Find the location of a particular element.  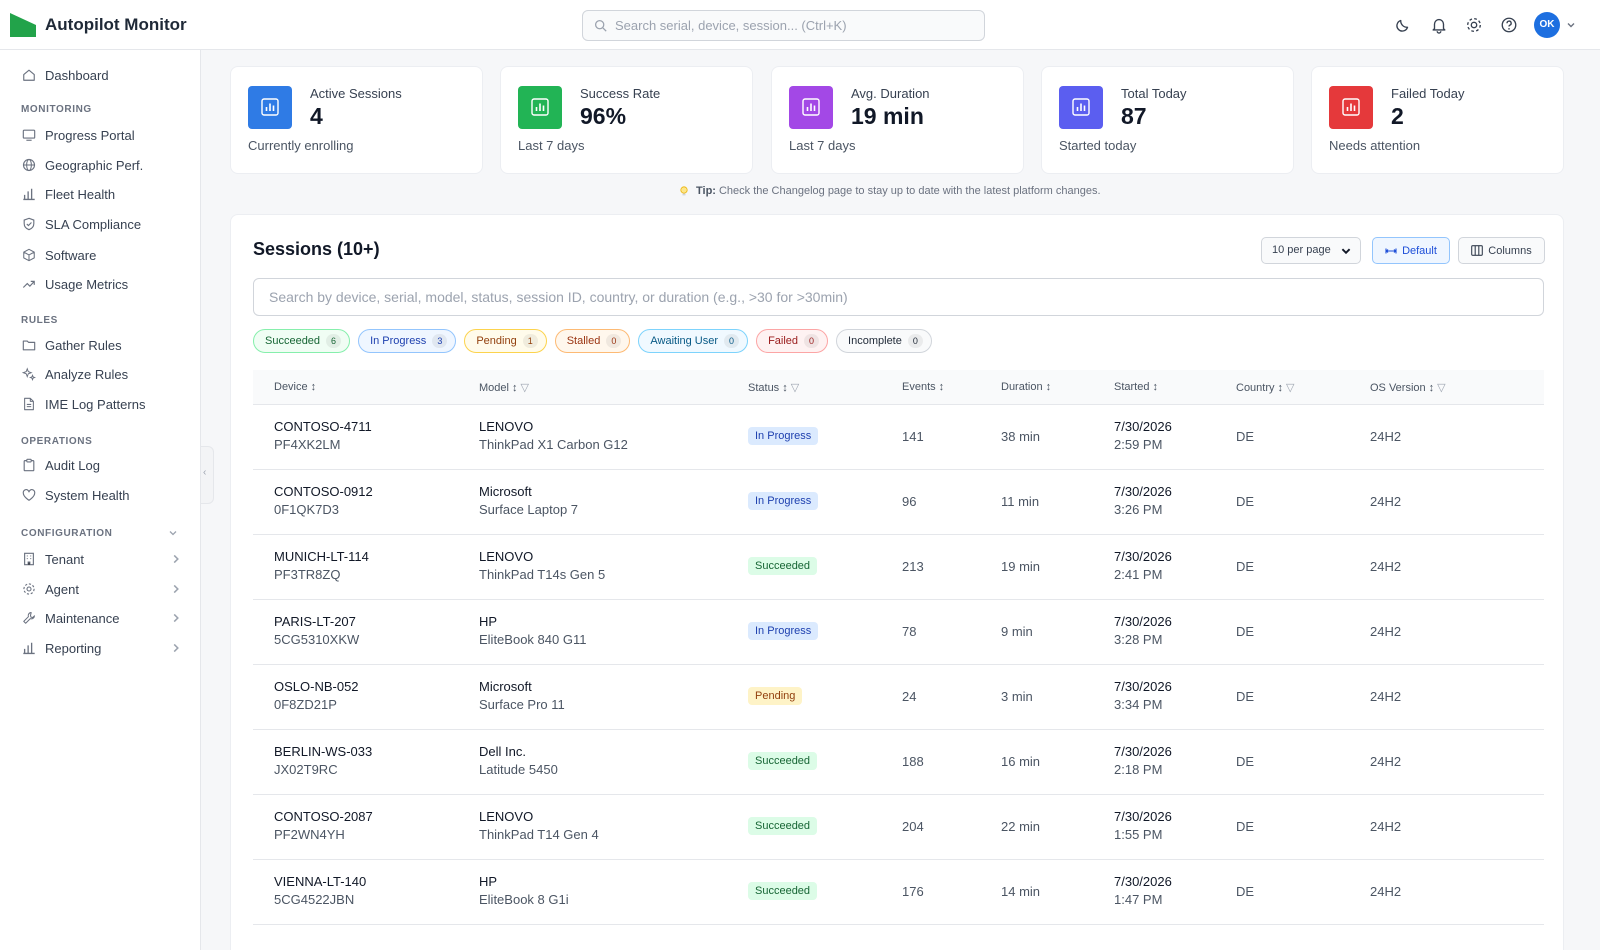

sidebar-item-maintenance: Maintenance is located at coordinates (102, 618).